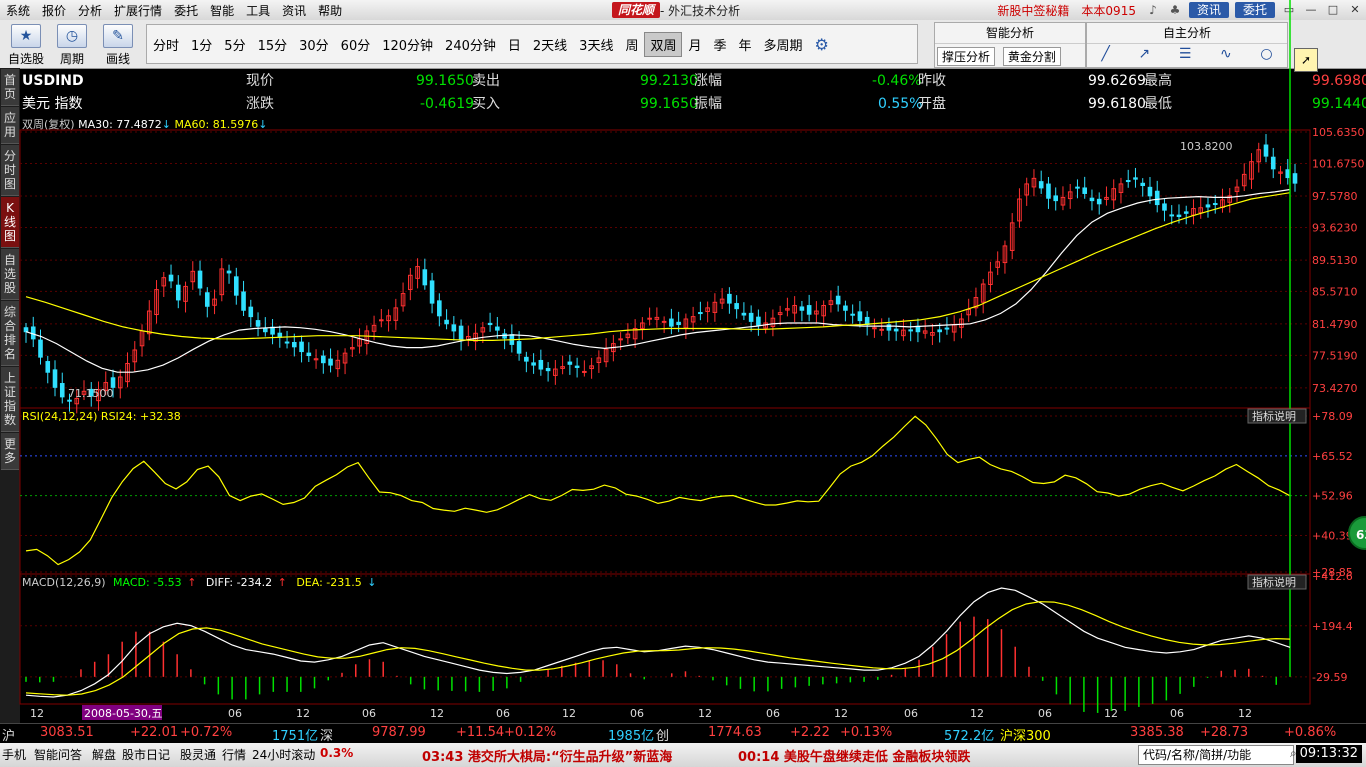  I want to click on dea-down-icon: ↓, so click(371, 582).